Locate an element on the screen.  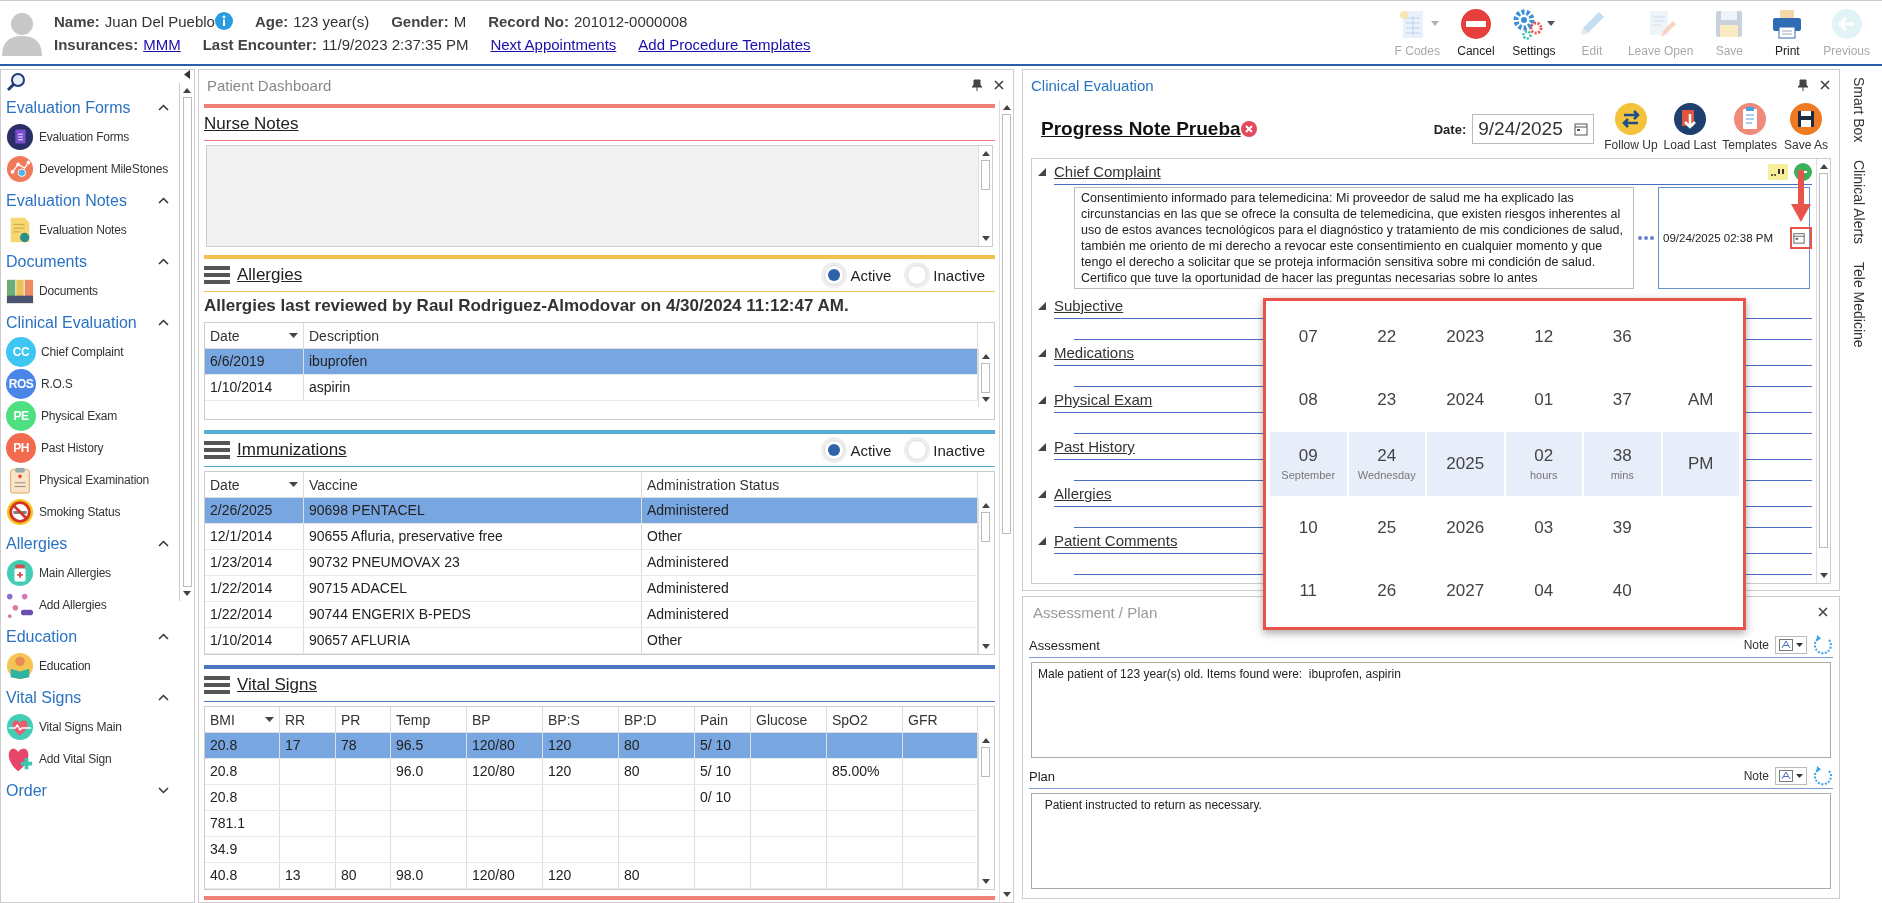
sidebar-item: Evaluation Forms is located at coordinates (92, 137).